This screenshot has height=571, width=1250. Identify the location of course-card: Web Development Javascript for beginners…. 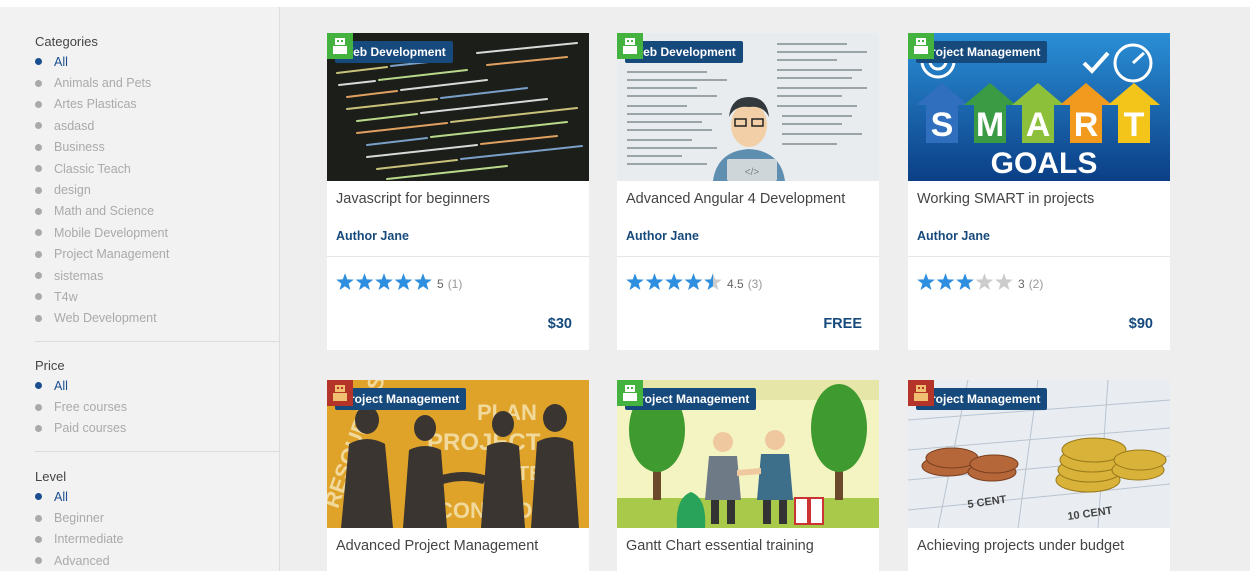
(458, 191).